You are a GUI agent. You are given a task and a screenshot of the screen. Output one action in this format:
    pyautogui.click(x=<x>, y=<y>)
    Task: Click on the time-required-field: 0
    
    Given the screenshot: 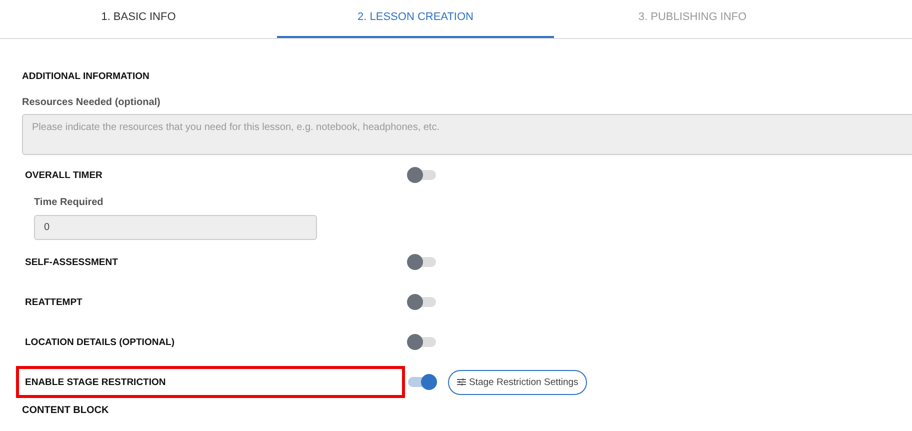 What is the action you would take?
    pyautogui.click(x=175, y=227)
    